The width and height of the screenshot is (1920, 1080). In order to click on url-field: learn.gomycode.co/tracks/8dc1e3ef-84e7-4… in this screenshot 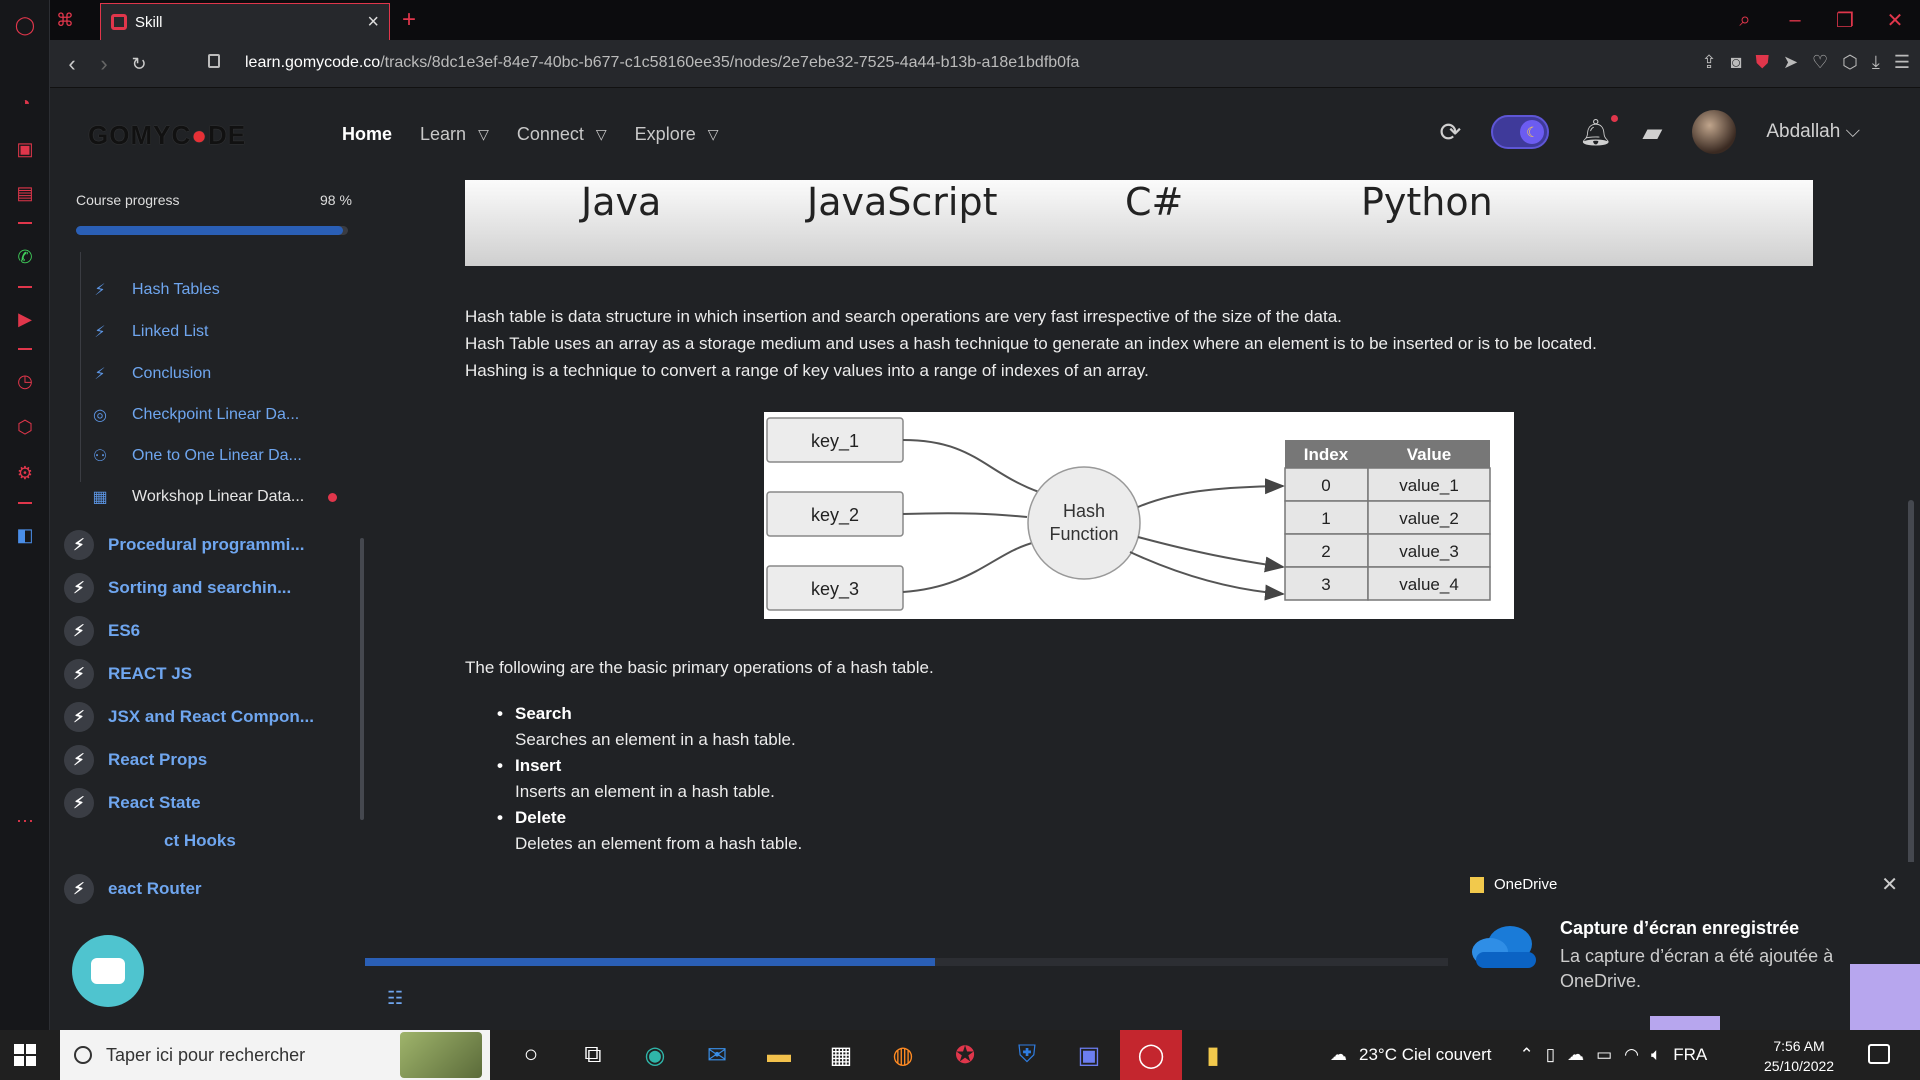, I will do `click(662, 63)`.